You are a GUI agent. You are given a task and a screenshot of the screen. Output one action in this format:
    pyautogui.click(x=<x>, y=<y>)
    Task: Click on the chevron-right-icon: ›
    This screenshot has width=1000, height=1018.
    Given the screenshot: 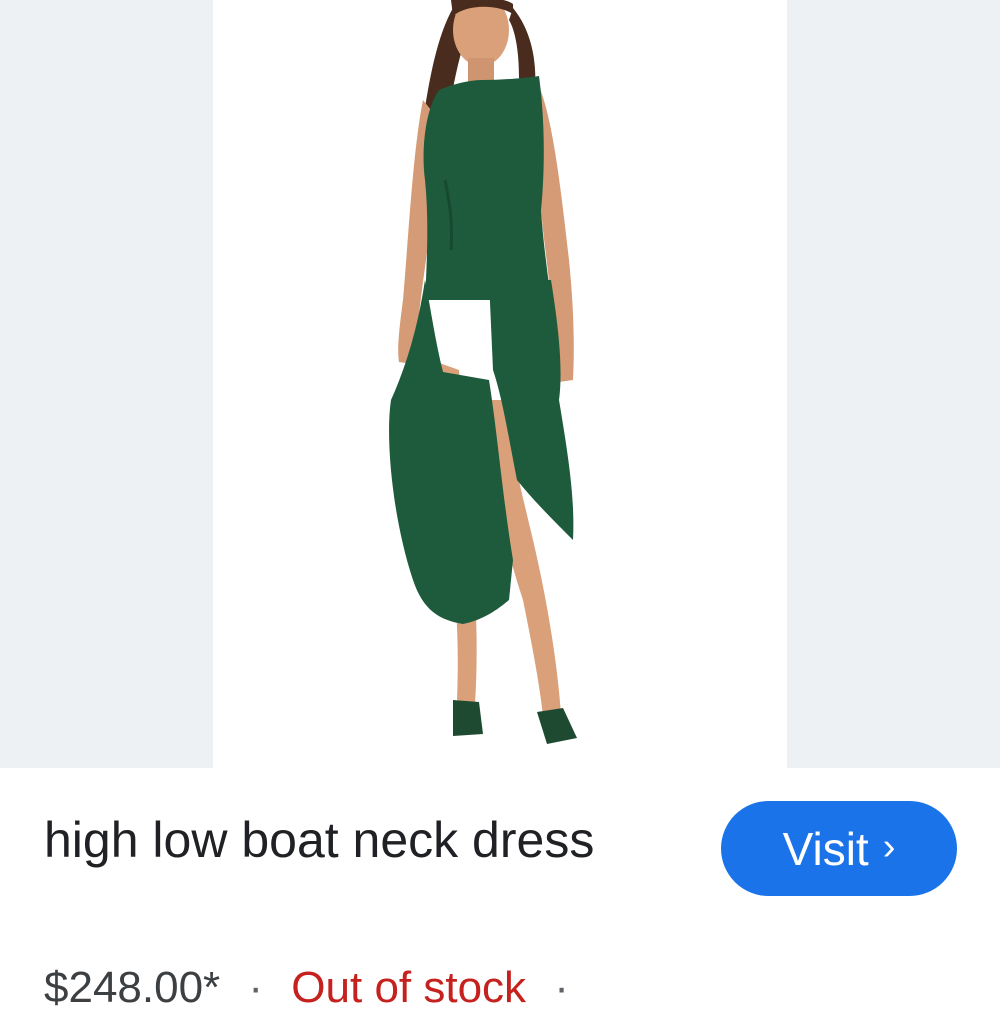 What is the action you would take?
    pyautogui.click(x=889, y=846)
    